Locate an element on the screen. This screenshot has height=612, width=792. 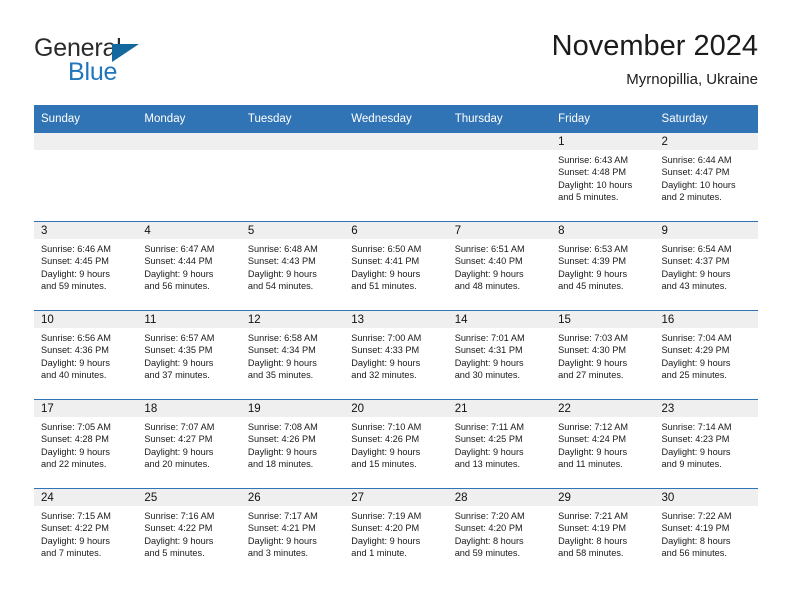
day-number: 17 is located at coordinates (86, 408).